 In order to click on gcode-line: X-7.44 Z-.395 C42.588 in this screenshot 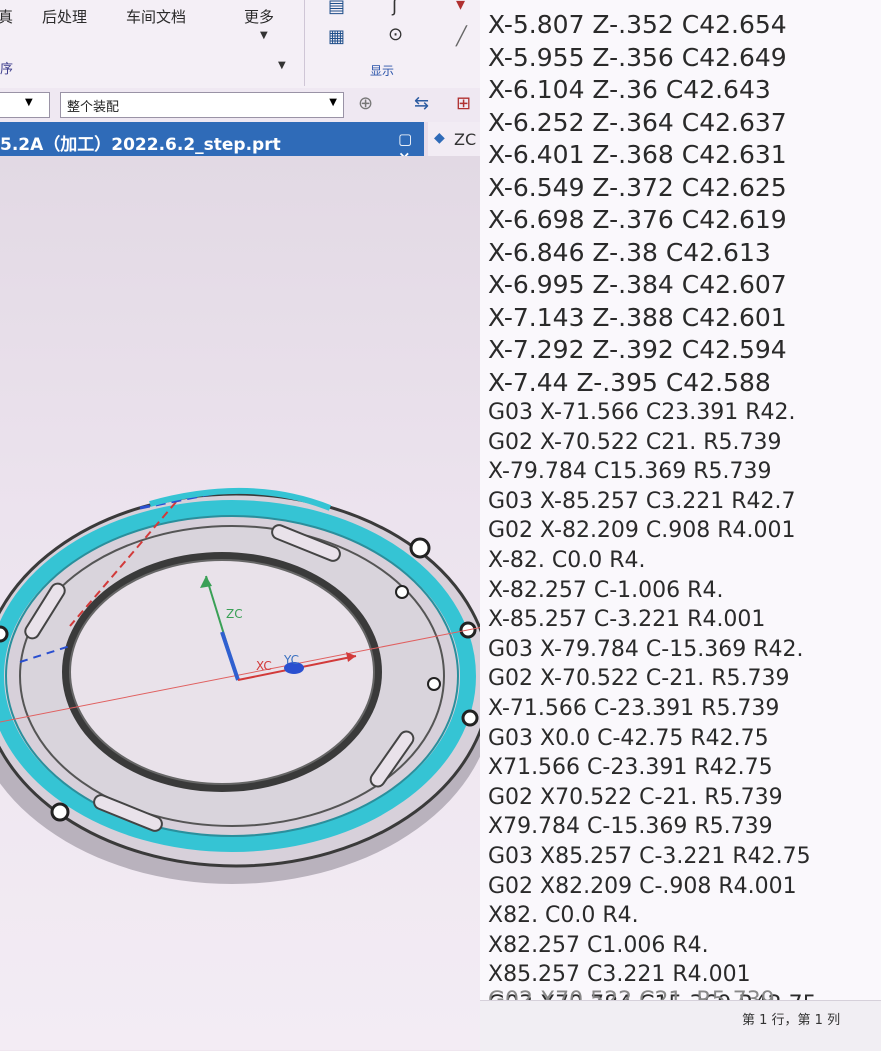, I will do `click(629, 382)`.